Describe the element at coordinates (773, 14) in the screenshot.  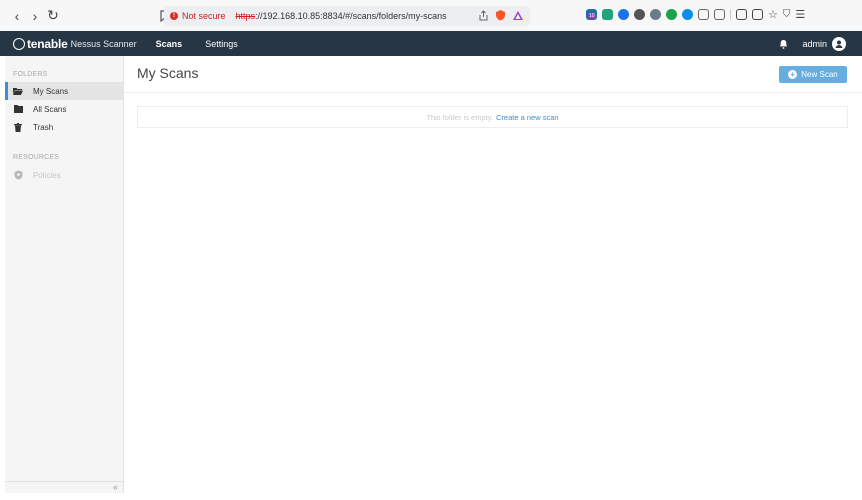
I see `star-icon: ☆` at that location.